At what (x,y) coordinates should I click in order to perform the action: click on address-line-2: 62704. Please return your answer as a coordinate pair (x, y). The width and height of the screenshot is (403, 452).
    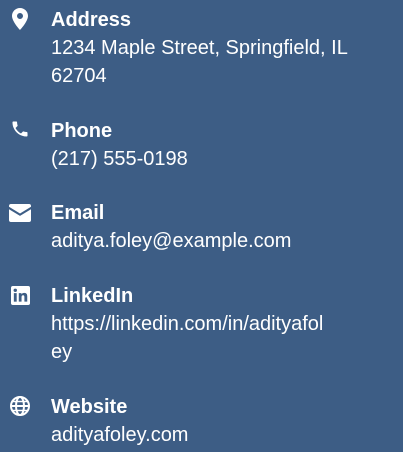
    Looking at the image, I should click on (79, 76).